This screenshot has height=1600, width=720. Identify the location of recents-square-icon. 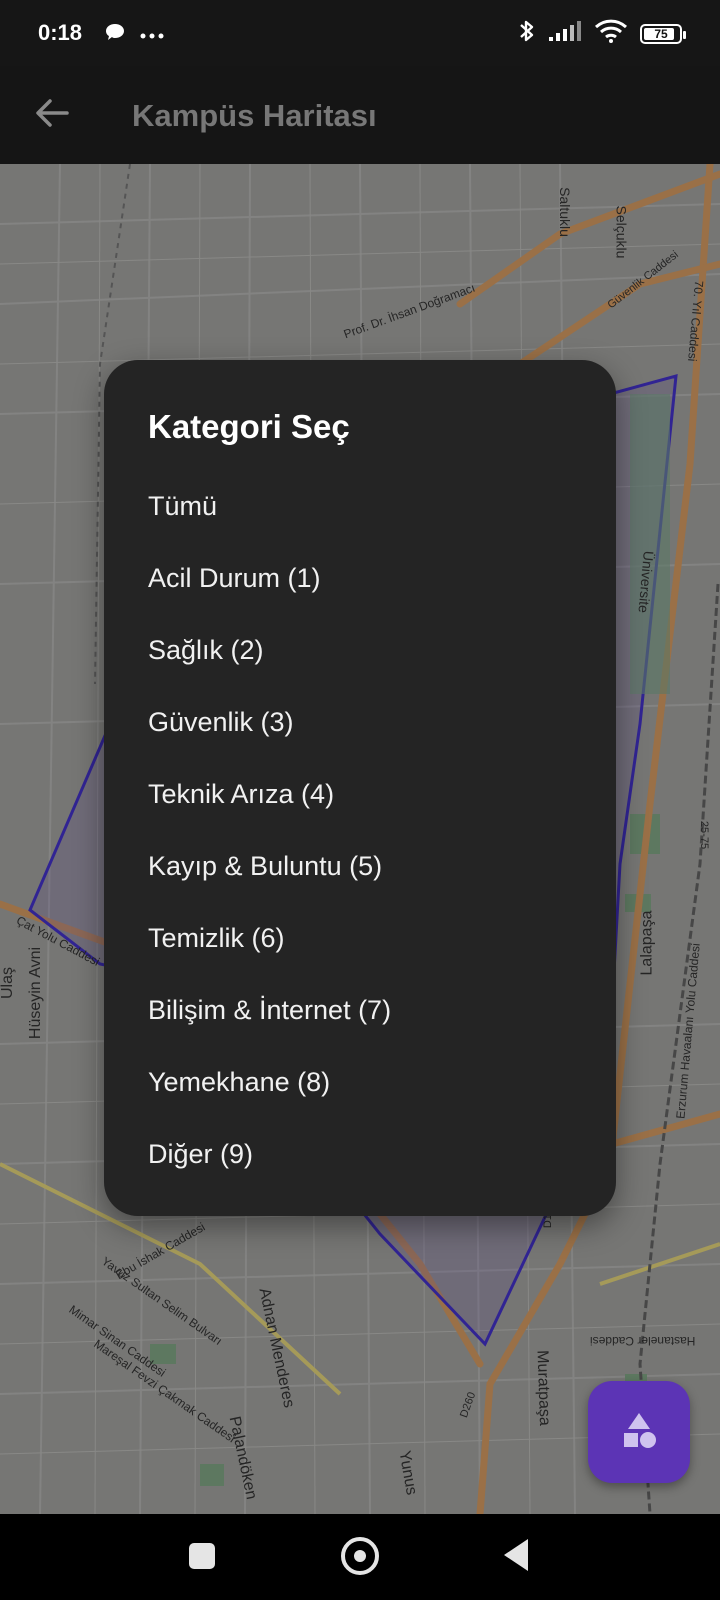
(202, 1556).